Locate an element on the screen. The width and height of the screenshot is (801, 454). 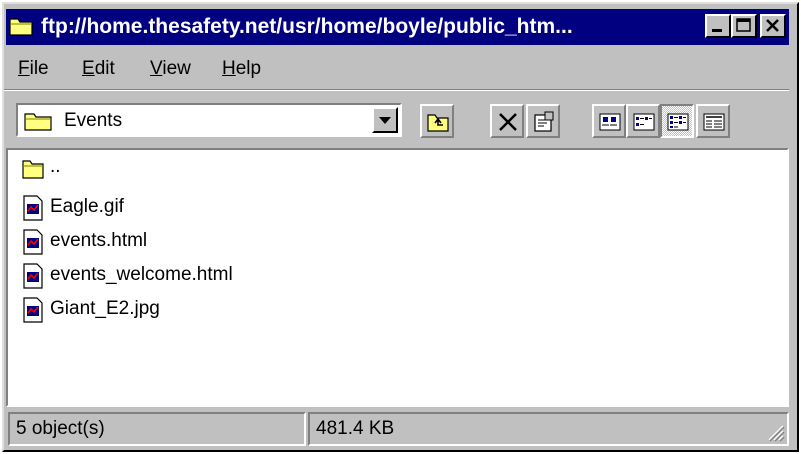
address-dropdown-button is located at coordinates (385, 120).